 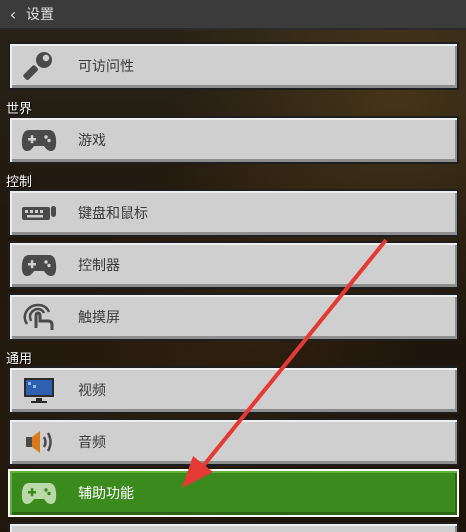 What do you see at coordinates (233, 317) in the screenshot?
I see `touchscreen-button: 触摸屏` at bounding box center [233, 317].